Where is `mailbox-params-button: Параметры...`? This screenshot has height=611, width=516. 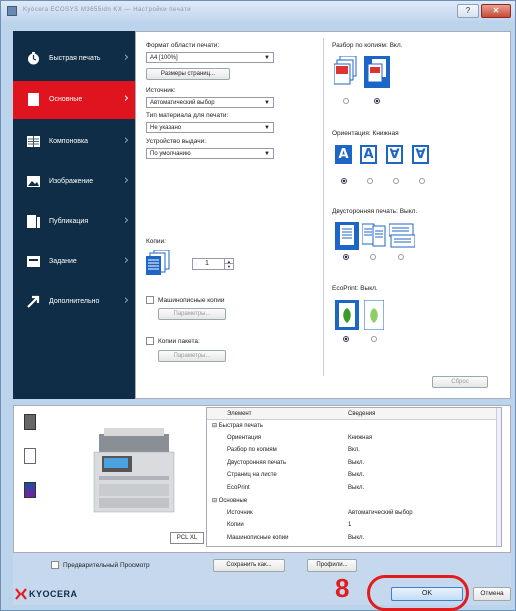
mailbox-params-button: Параметры... is located at coordinates (192, 314).